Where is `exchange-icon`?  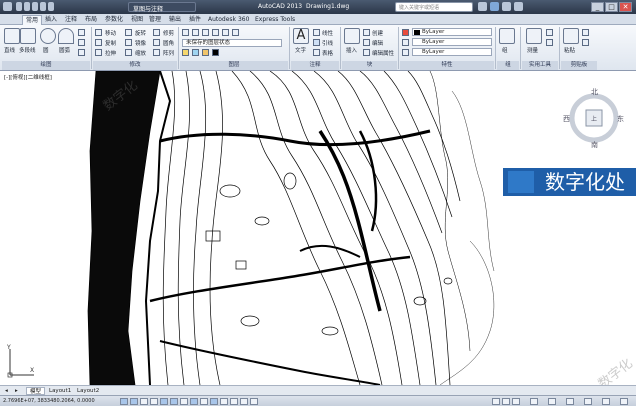
exchange-icon is located at coordinates (506, 6).